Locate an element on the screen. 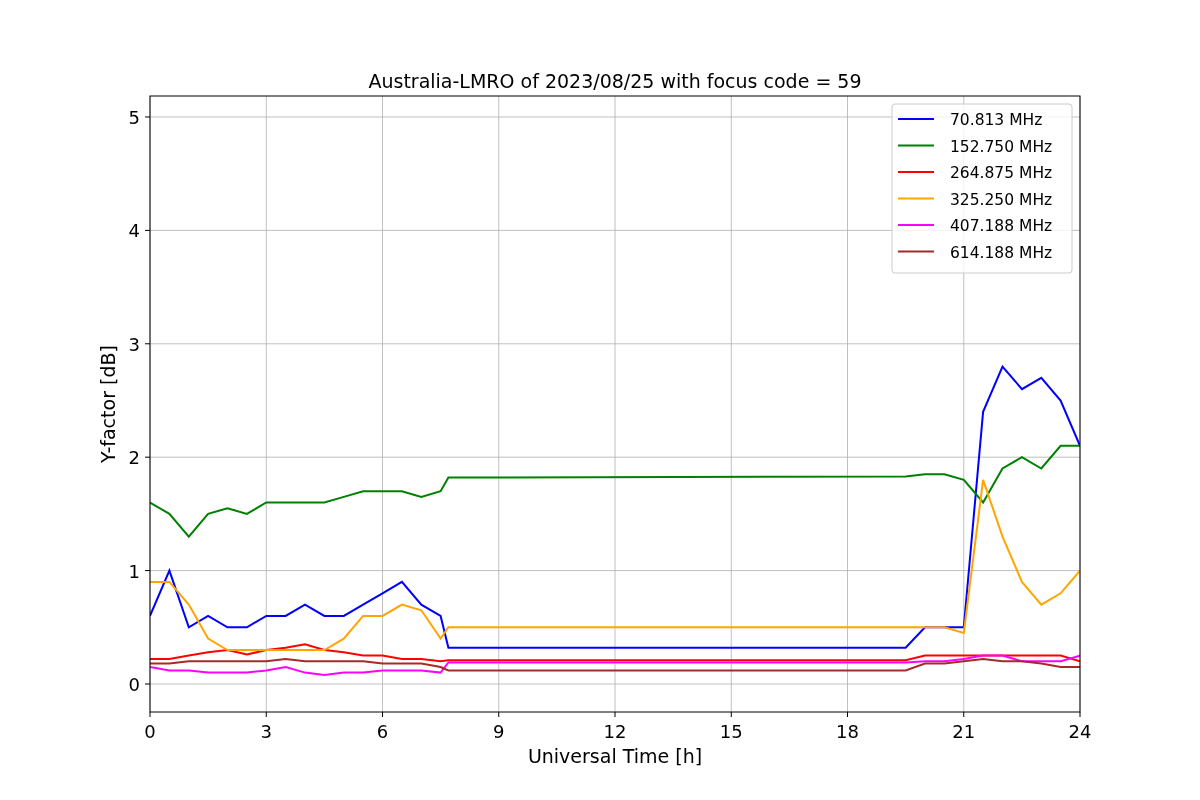  legend-label: 325.250 MHz is located at coordinates (1001, 199).